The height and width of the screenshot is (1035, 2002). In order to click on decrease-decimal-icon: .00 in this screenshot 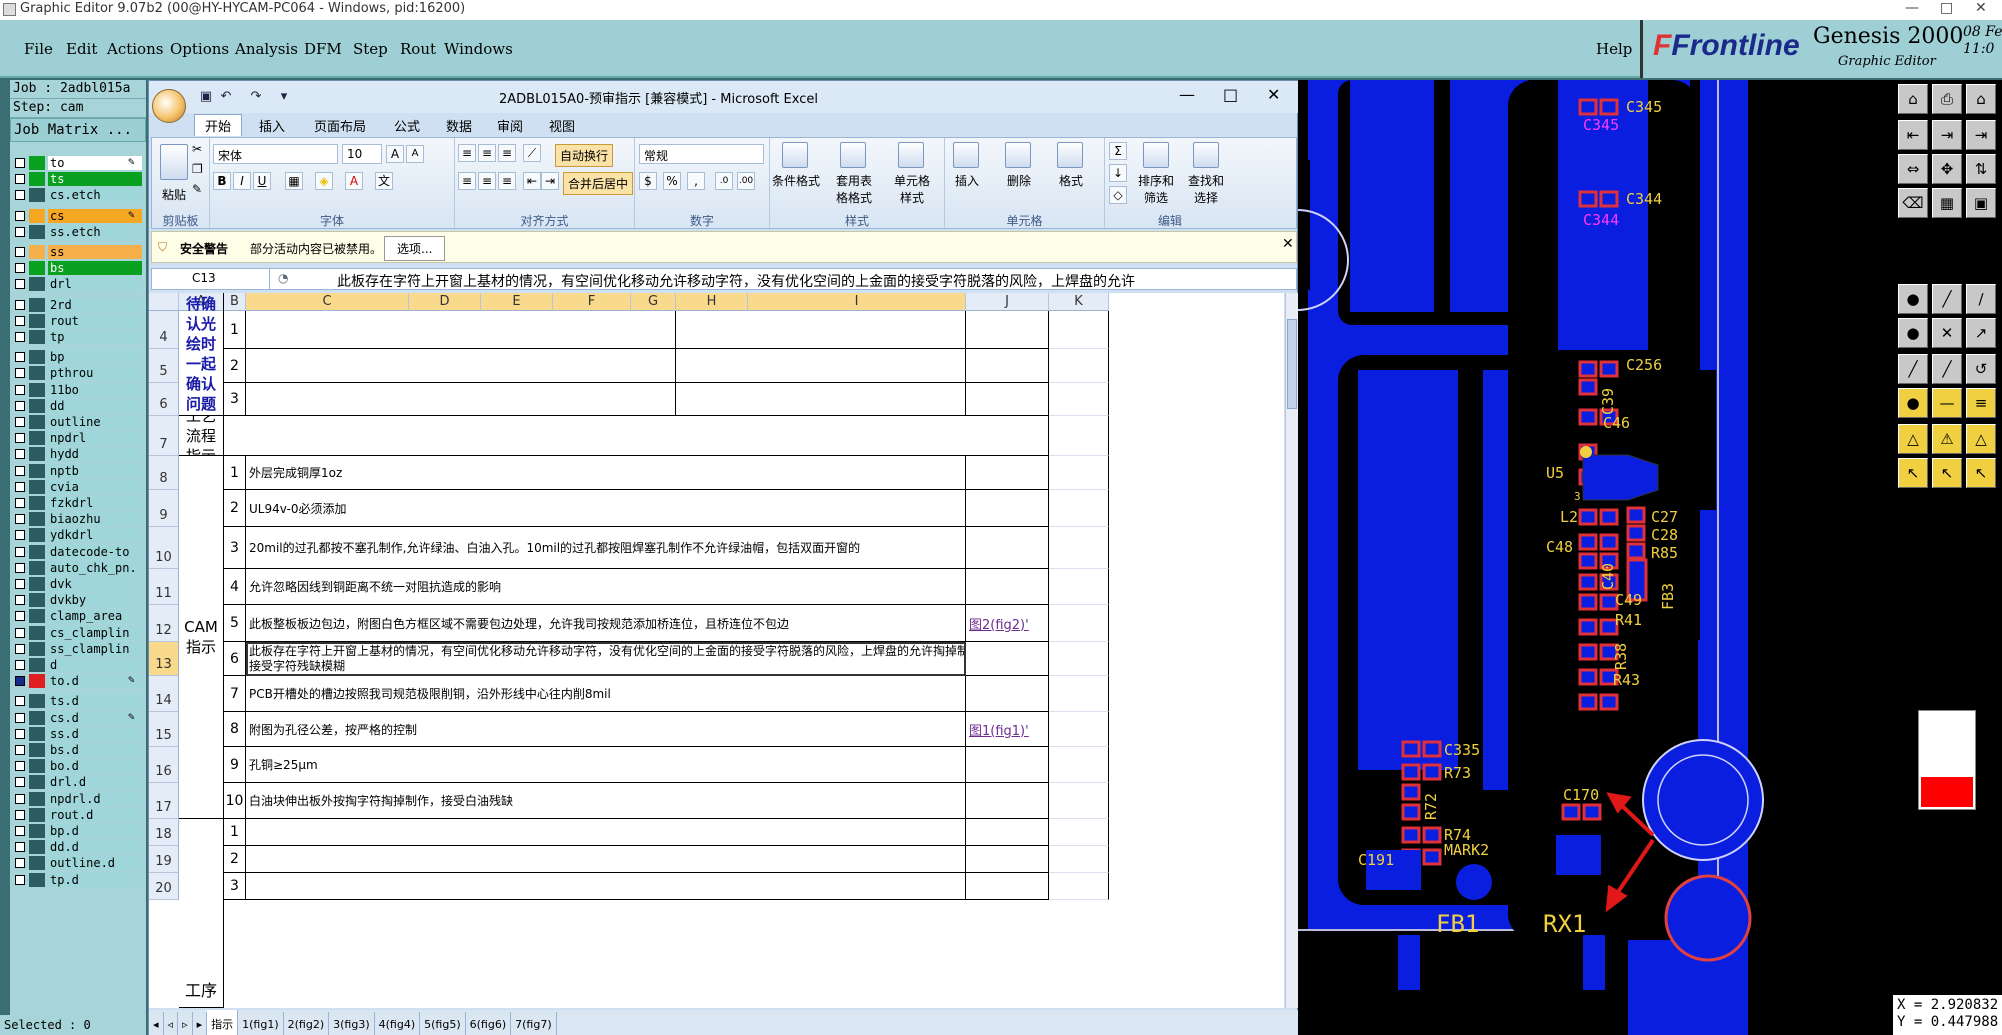, I will do `click(746, 181)`.